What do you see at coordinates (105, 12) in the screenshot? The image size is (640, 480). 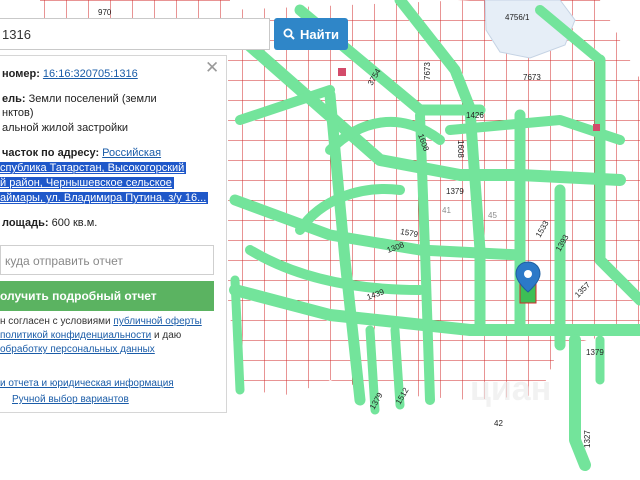 I see `map-label: 970` at bounding box center [105, 12].